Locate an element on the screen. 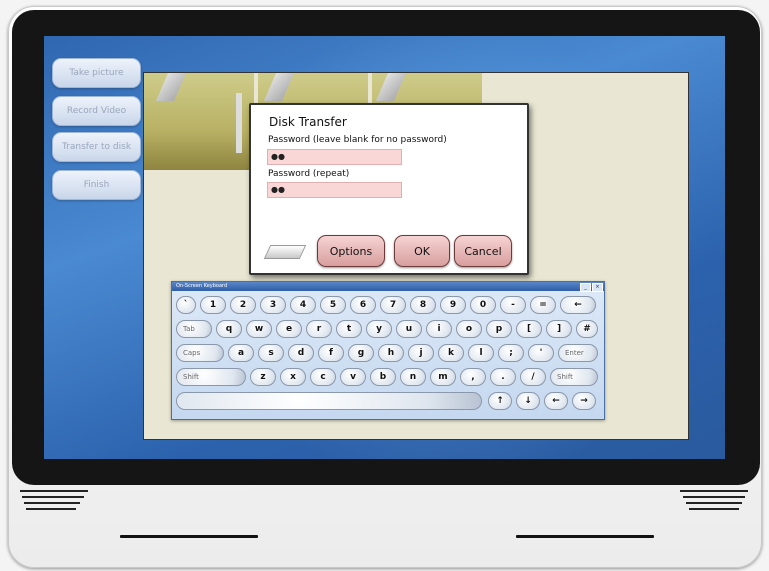 This screenshot has width=769, height=571. keyboard-row-space: ↑ ↓ ← → is located at coordinates (388, 402).